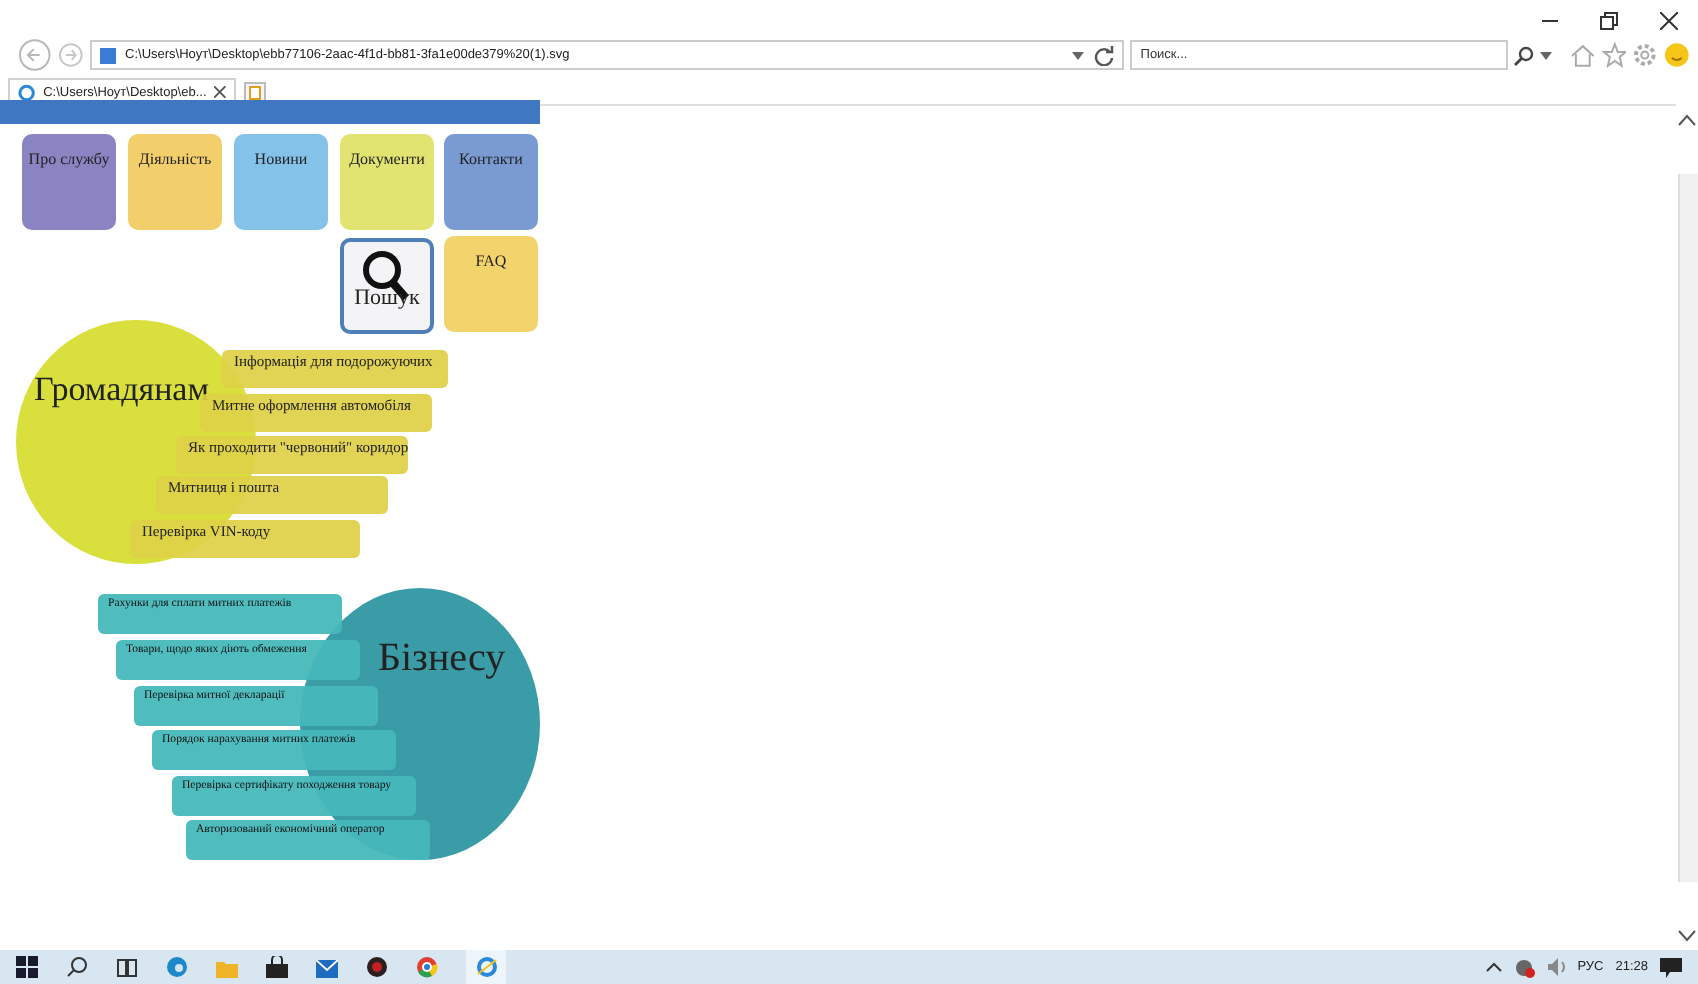  What do you see at coordinates (1609, 21) in the screenshot?
I see `restore-icon` at bounding box center [1609, 21].